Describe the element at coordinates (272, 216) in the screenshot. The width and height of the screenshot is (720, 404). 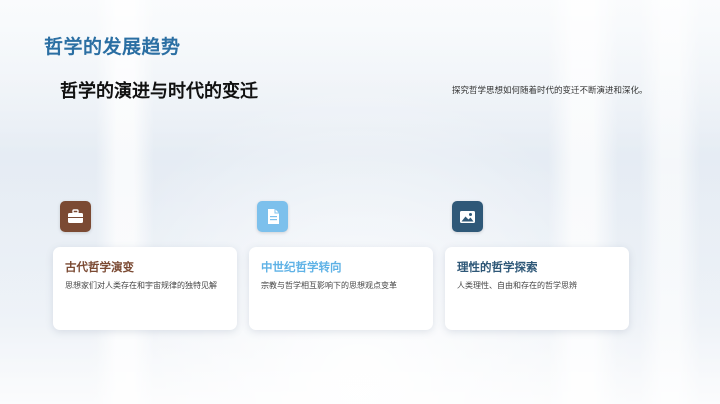
I see `document-icon` at that location.